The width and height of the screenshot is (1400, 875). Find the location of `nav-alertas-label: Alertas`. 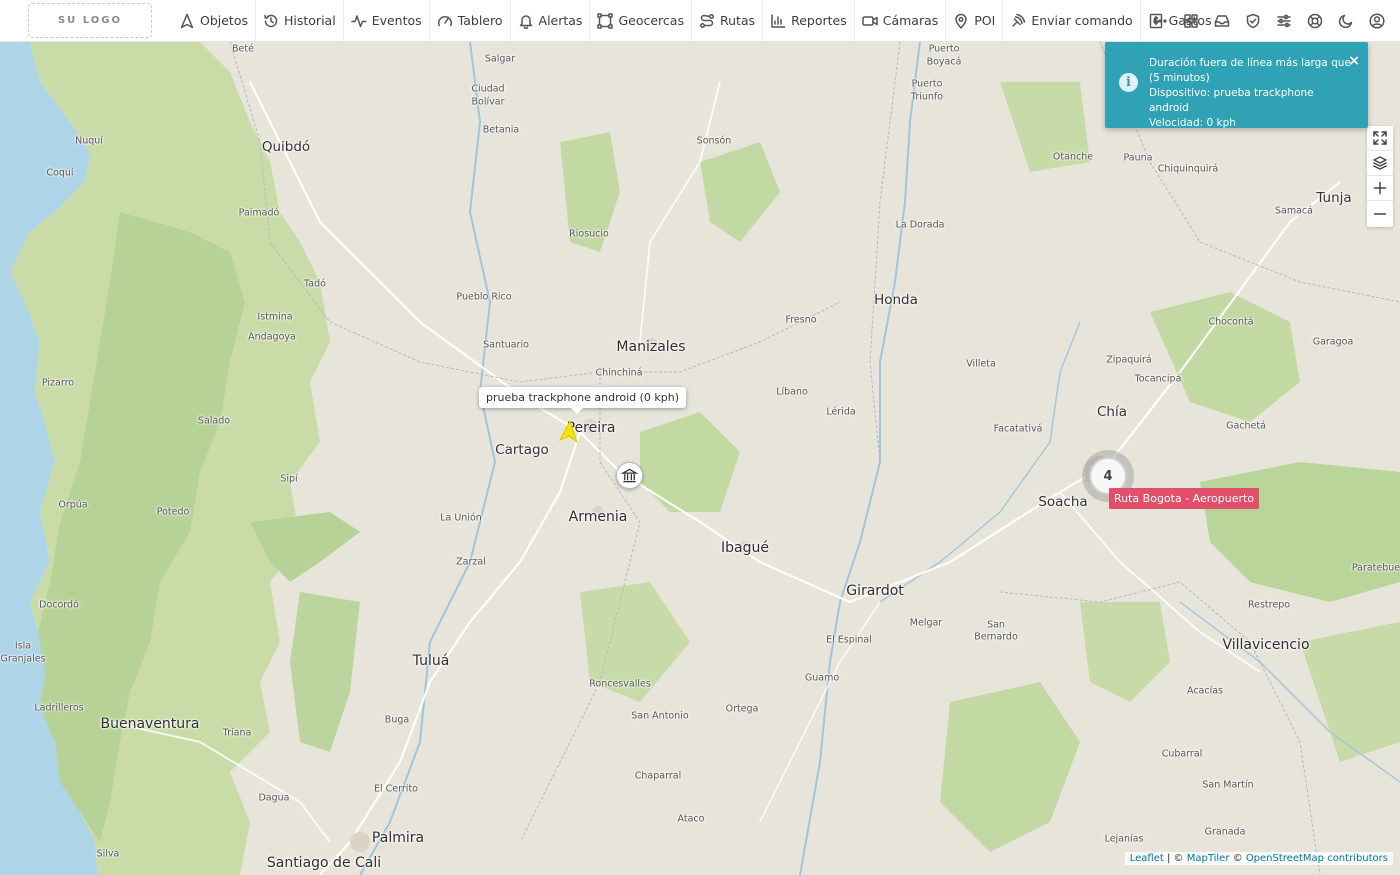

nav-alertas-label: Alertas is located at coordinates (560, 20).